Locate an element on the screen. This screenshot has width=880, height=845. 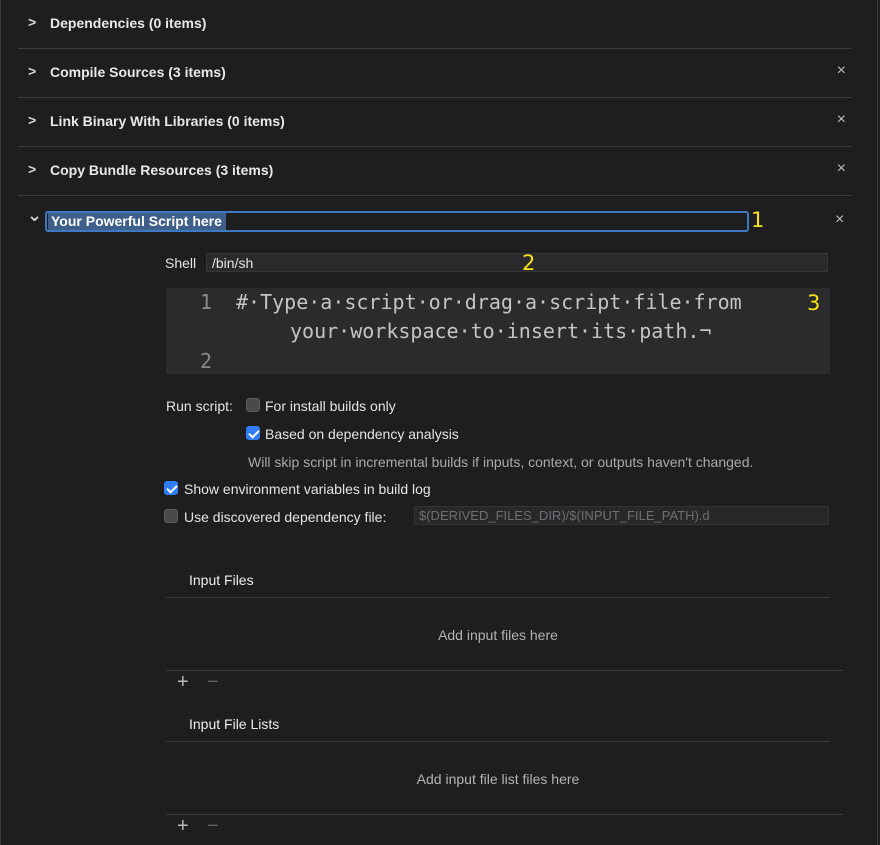
phase-link-binary: > Link Binary With Libraries (0 items) × is located at coordinates (435, 122).